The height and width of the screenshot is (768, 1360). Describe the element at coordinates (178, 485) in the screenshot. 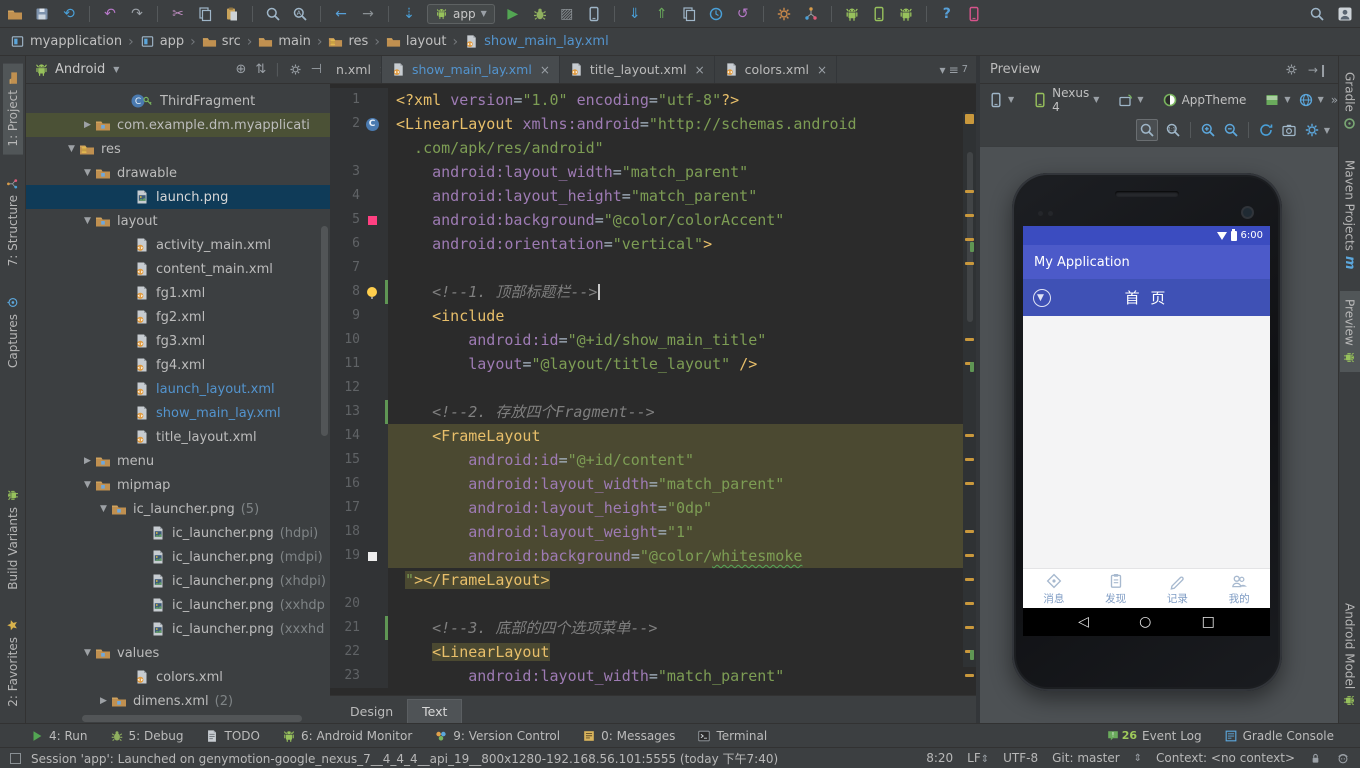

I see `tree-item-mipmap: ▼ mipmap` at that location.